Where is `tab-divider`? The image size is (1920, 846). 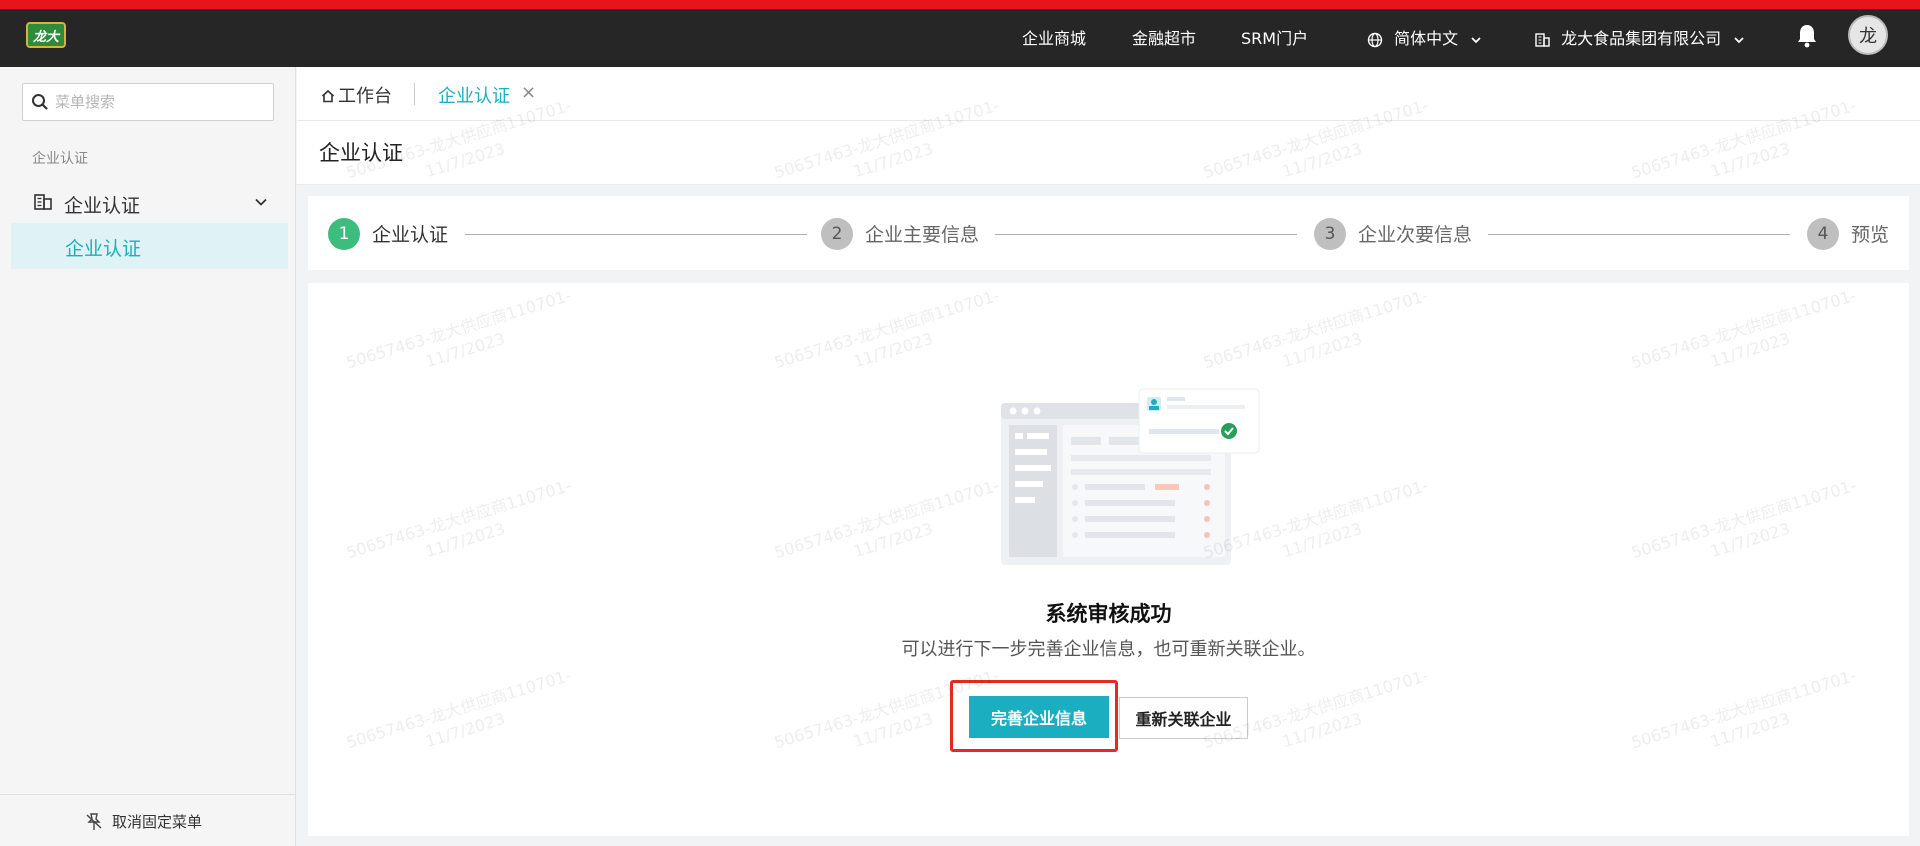 tab-divider is located at coordinates (414, 94).